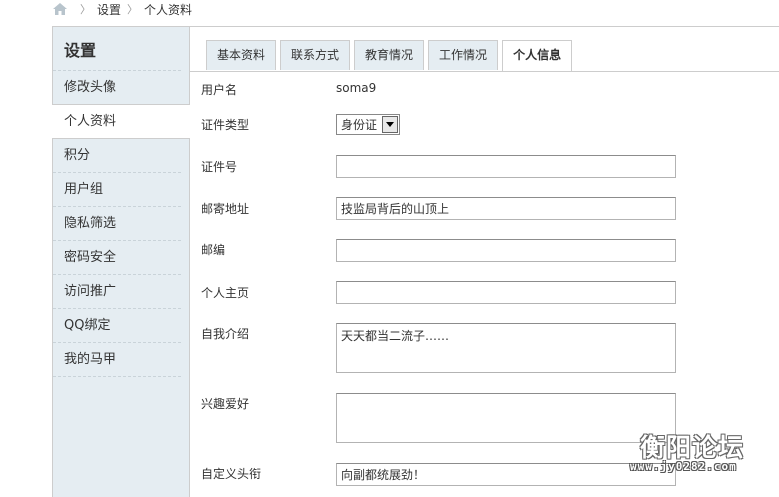 The height and width of the screenshot is (497, 779). What do you see at coordinates (683, 466) in the screenshot?
I see `watermark-url: www.jy0282.com` at bounding box center [683, 466].